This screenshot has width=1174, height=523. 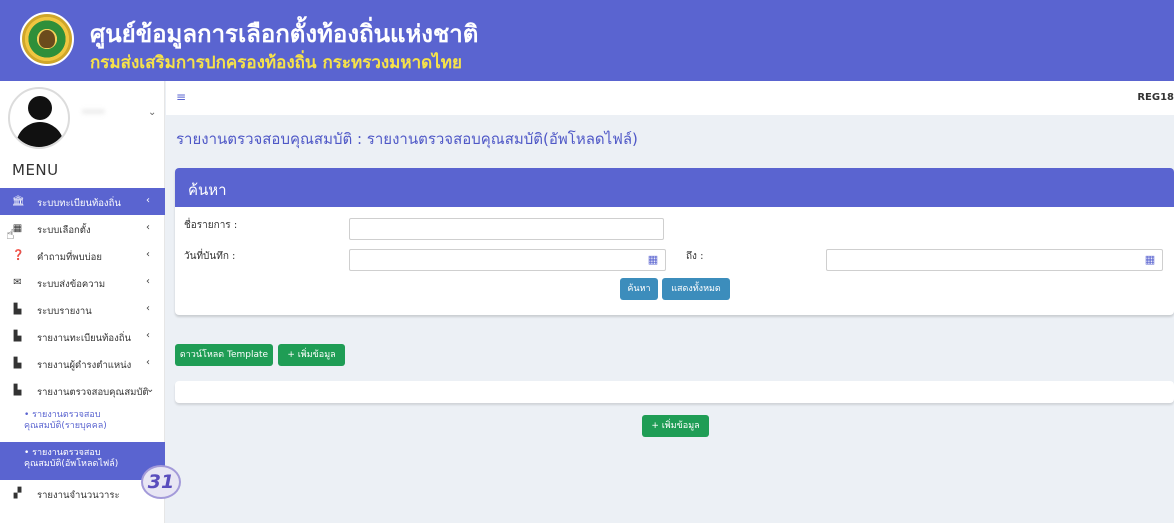 I want to click on download-template-button: ดาวน์โหลด Template, so click(x=224, y=355).